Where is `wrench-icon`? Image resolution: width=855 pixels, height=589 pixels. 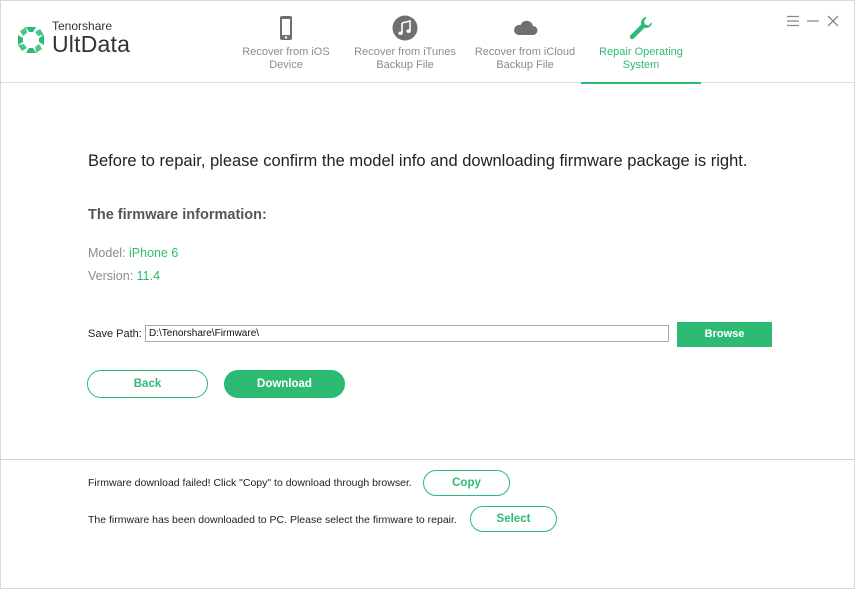 wrench-icon is located at coordinates (640, 28).